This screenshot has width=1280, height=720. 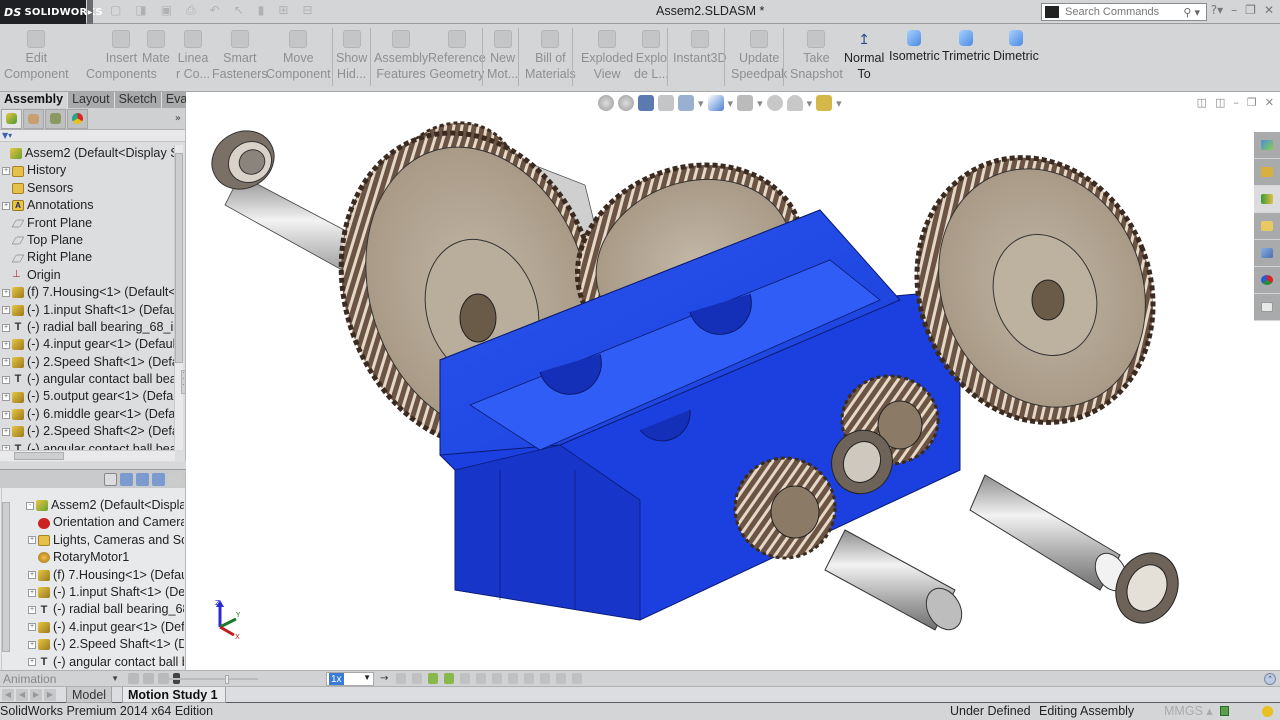 What do you see at coordinates (1267, 280) in the screenshot?
I see `appearances-tab` at bounding box center [1267, 280].